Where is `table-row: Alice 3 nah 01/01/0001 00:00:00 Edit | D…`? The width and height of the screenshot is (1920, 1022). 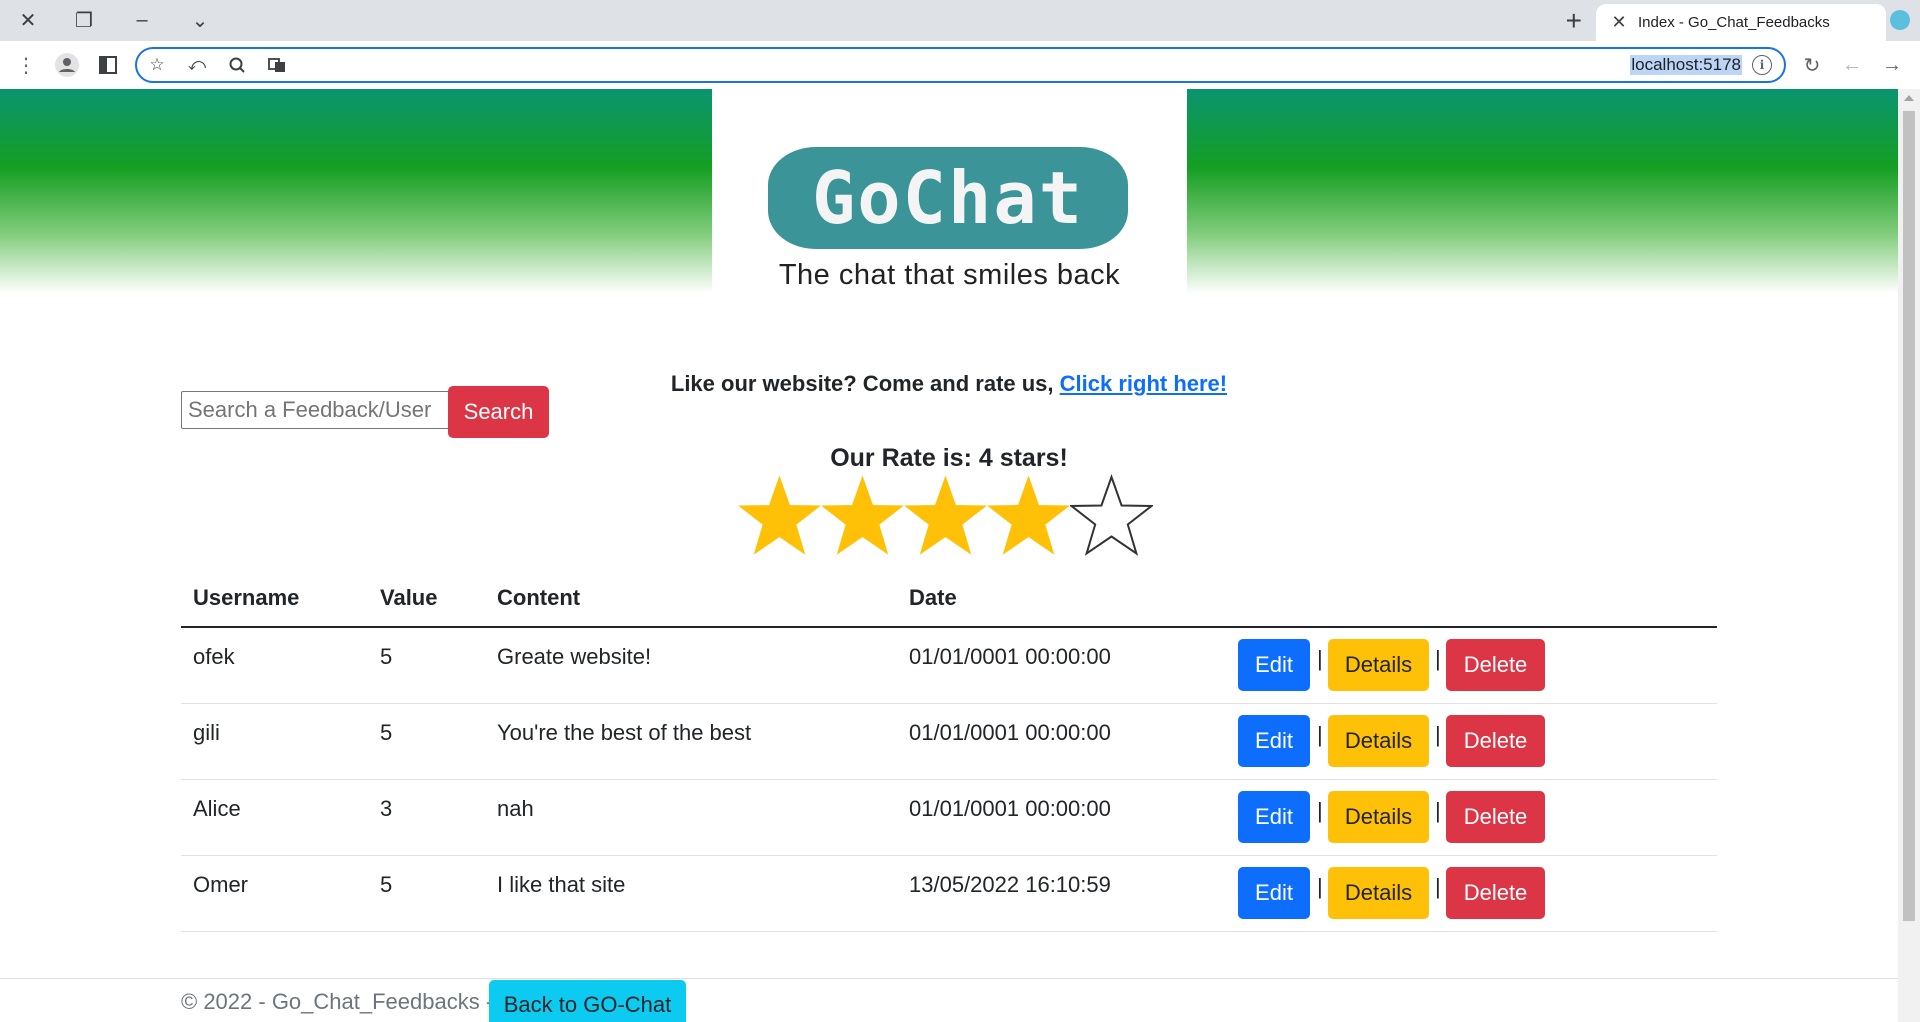
table-row: Alice 3 nah 01/01/0001 00:00:00 Edit | D… is located at coordinates (949, 818).